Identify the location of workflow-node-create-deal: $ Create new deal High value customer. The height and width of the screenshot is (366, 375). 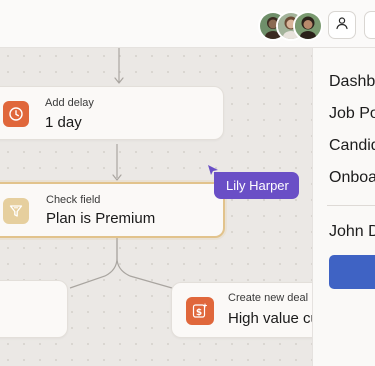
(241, 310).